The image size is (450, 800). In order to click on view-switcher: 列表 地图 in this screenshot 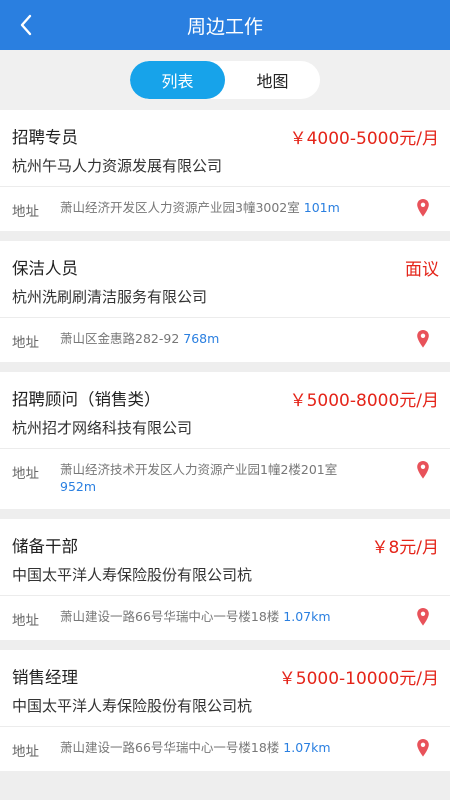, I will do `click(225, 80)`.